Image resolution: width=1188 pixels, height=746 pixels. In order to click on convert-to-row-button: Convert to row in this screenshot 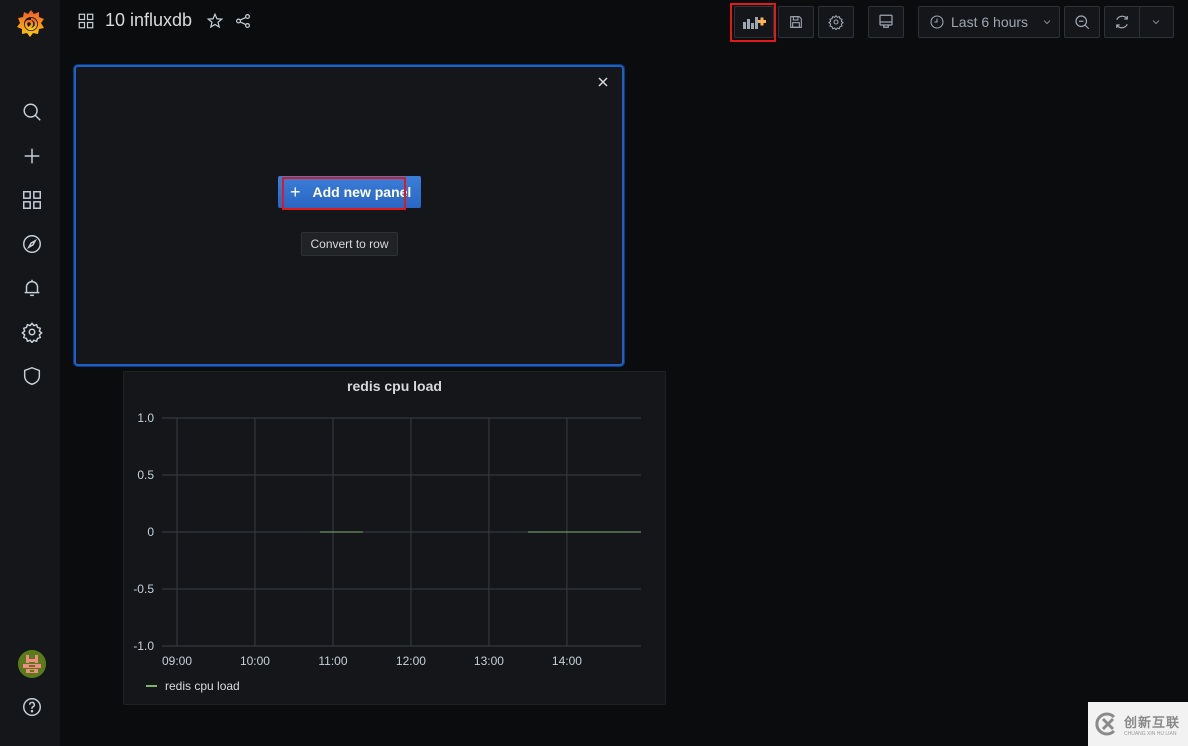, I will do `click(349, 244)`.